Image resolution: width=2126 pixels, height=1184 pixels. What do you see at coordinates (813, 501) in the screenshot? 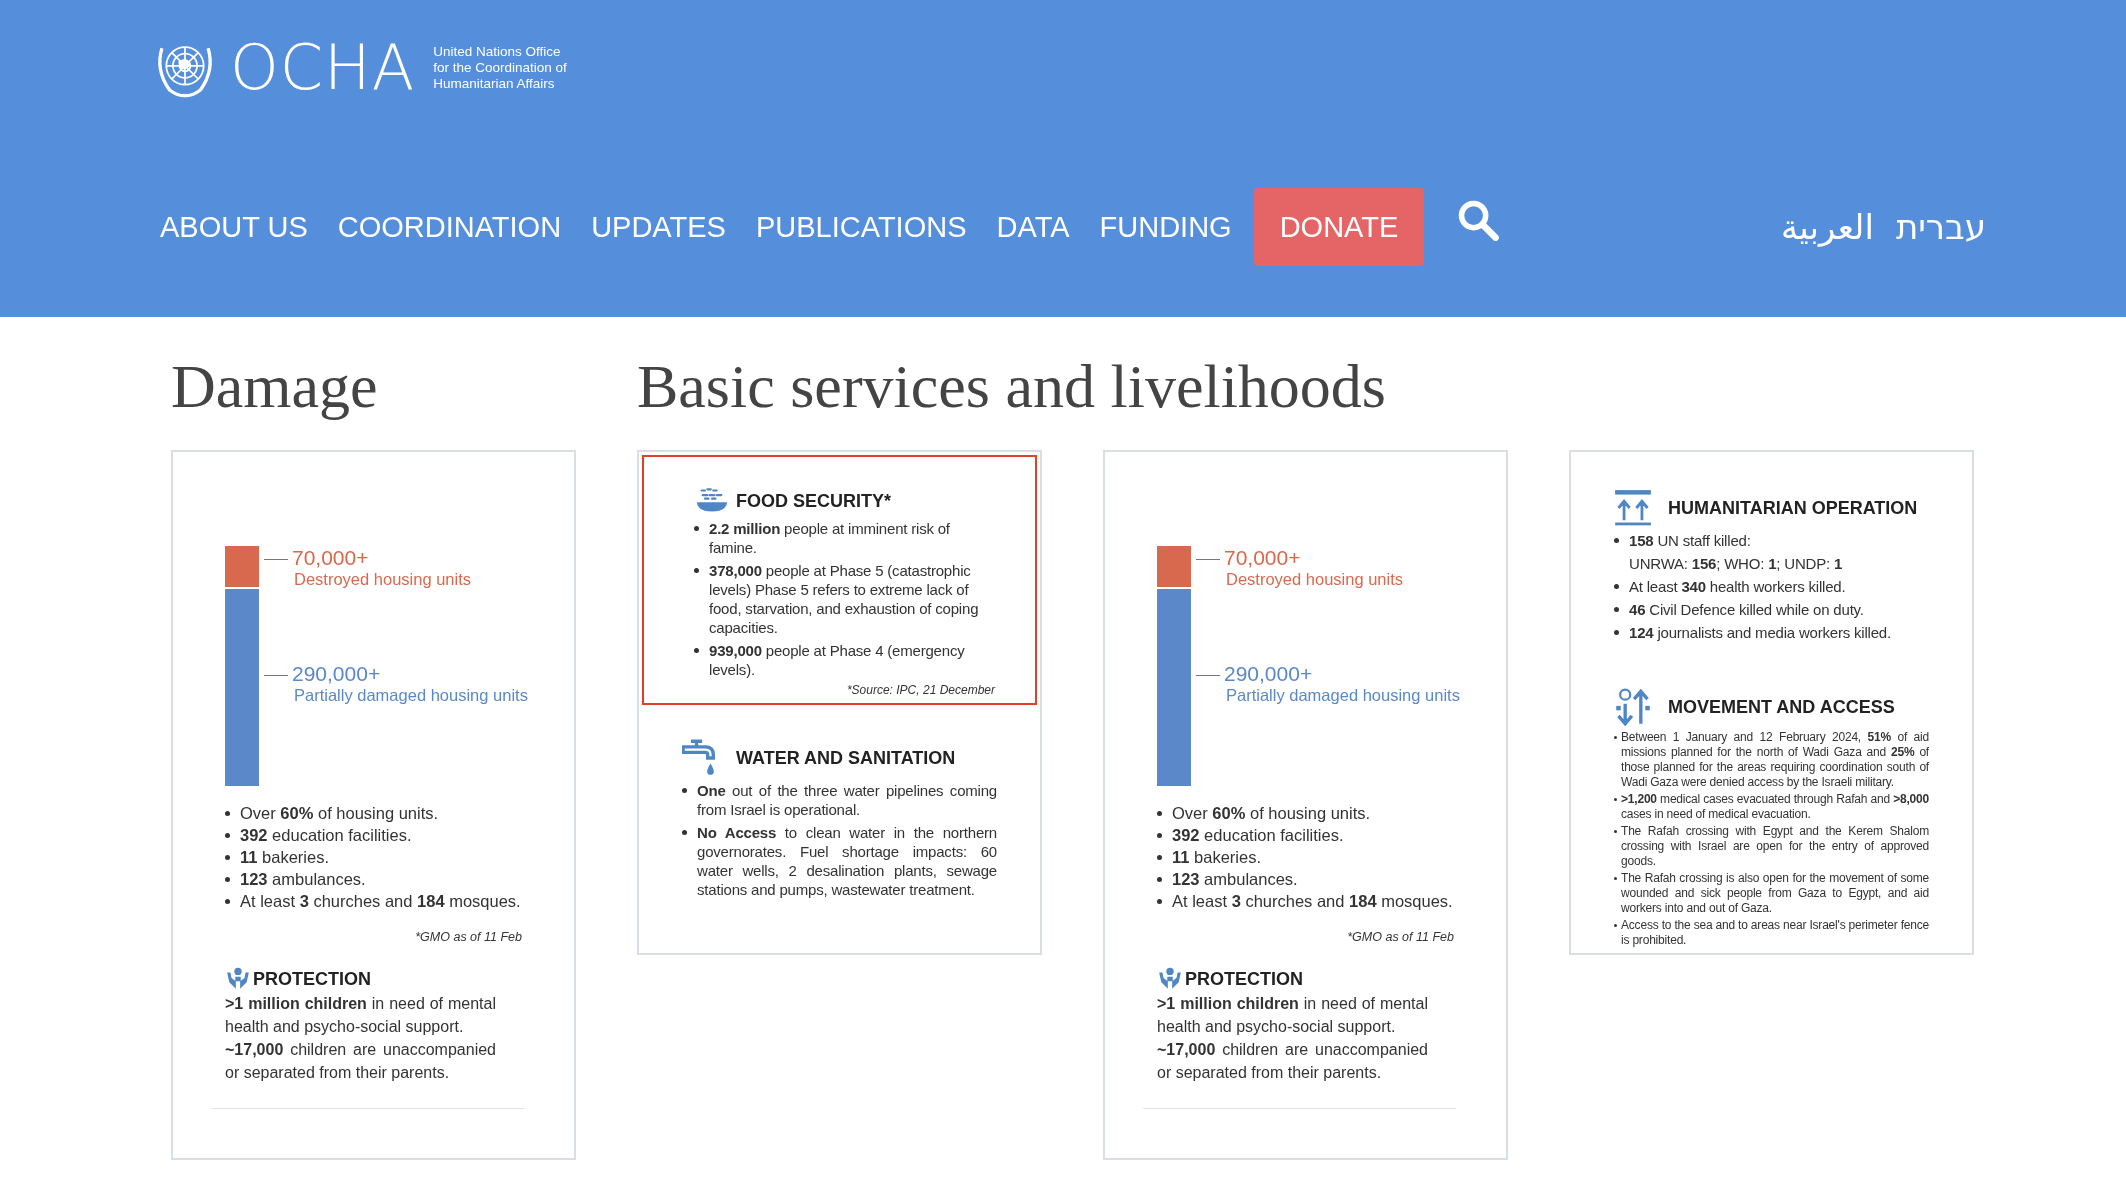
I see `block-title: FOOD SECURITY*` at bounding box center [813, 501].